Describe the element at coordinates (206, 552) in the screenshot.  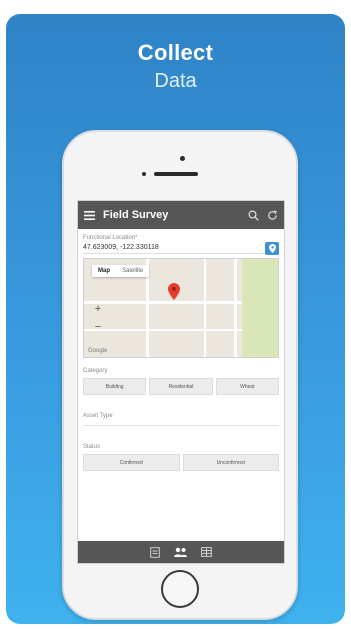
I see `table-icon` at that location.